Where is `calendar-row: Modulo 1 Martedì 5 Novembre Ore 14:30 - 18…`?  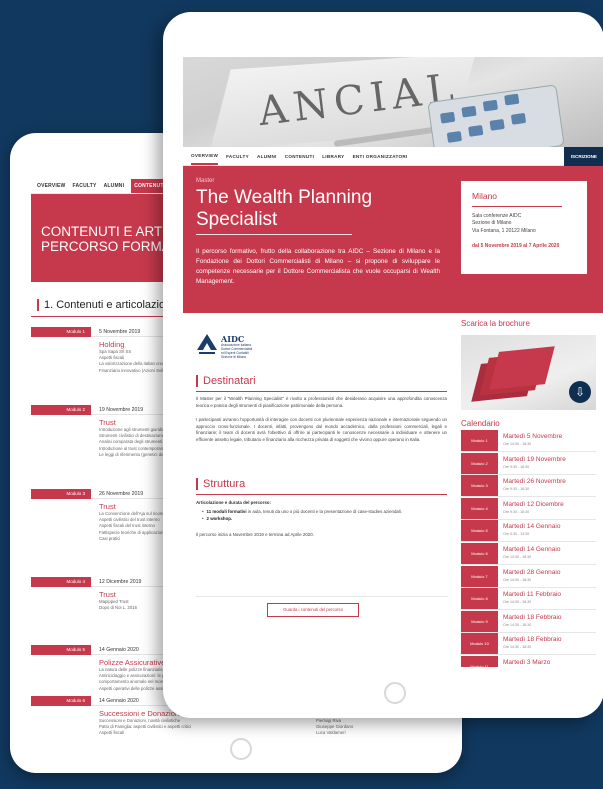
calendar-row: Modulo 1 Martedì 5 Novembre Ore 14:30 - 18… is located at coordinates (528, 441).